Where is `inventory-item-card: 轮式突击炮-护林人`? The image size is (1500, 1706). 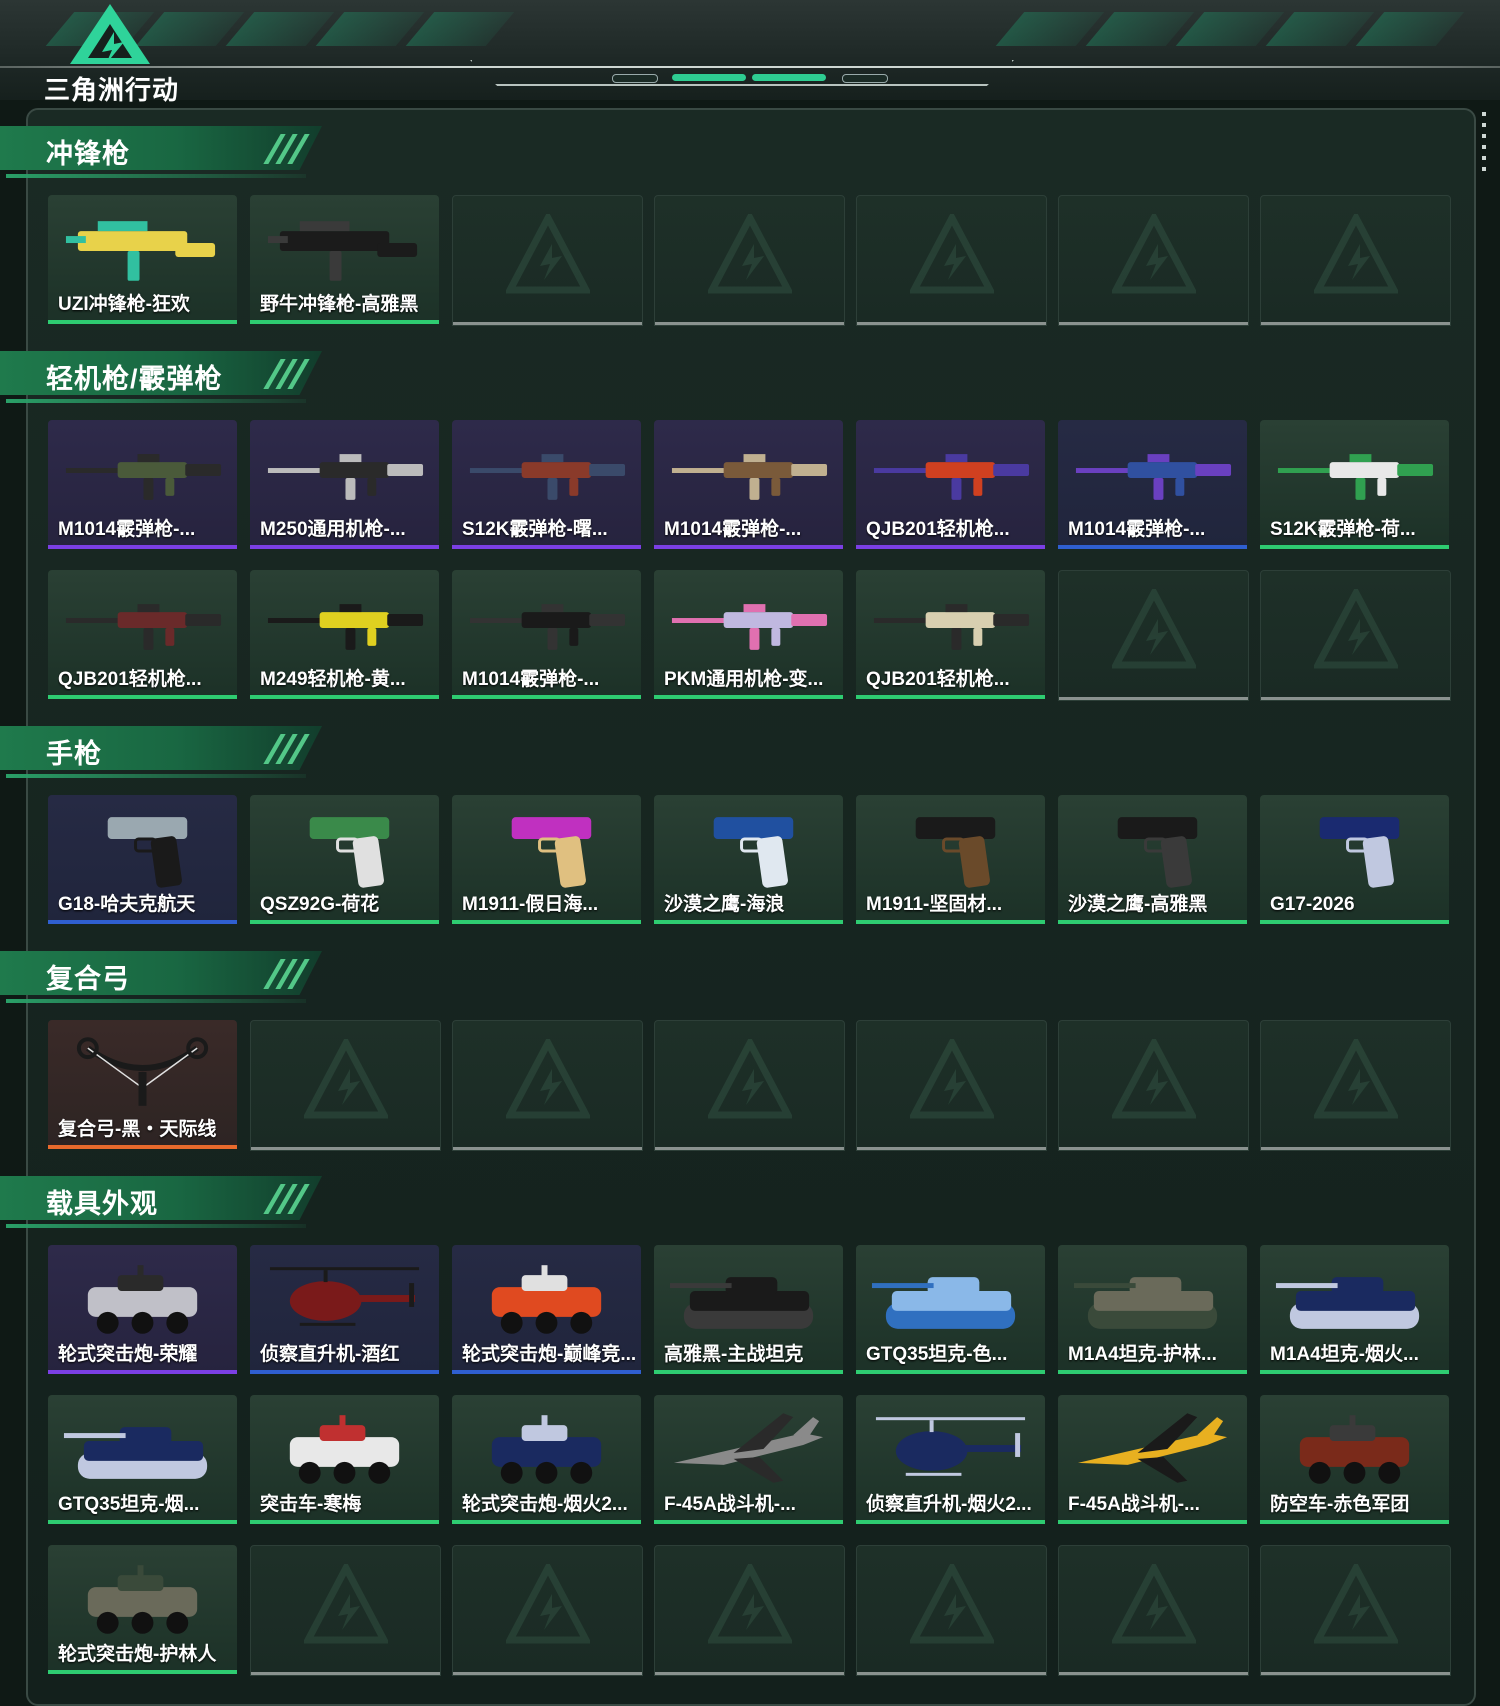
inventory-item-card: 轮式突击炮-护林人 is located at coordinates (142, 1609).